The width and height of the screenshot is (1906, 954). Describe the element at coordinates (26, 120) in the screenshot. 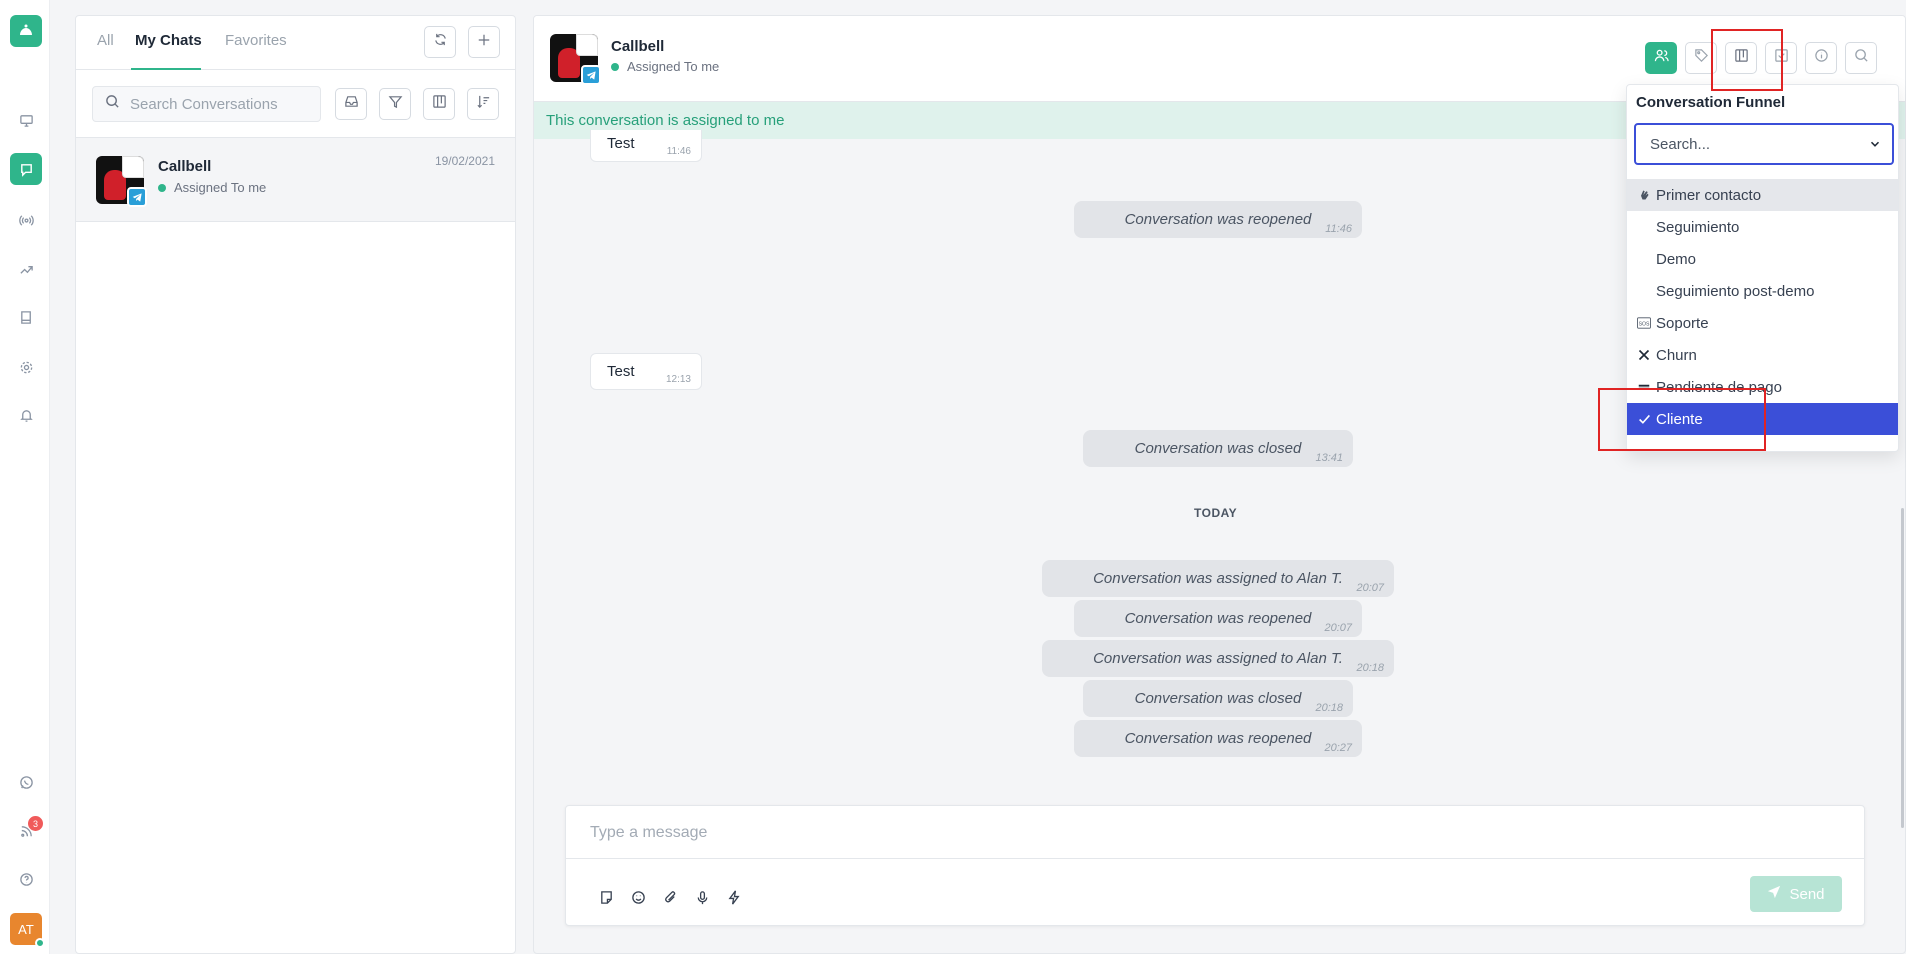

I see `monitor-icon` at that location.